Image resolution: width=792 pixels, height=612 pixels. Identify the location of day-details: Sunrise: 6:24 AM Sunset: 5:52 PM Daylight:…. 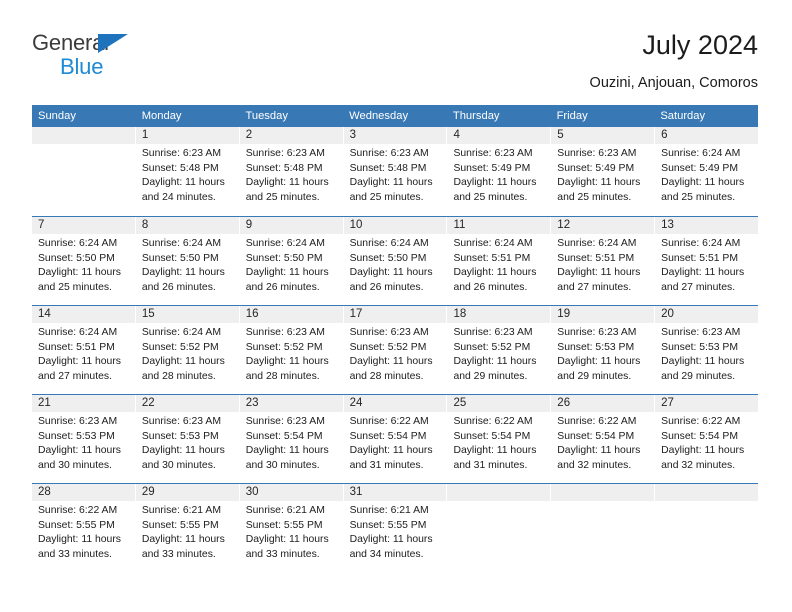
(187, 358).